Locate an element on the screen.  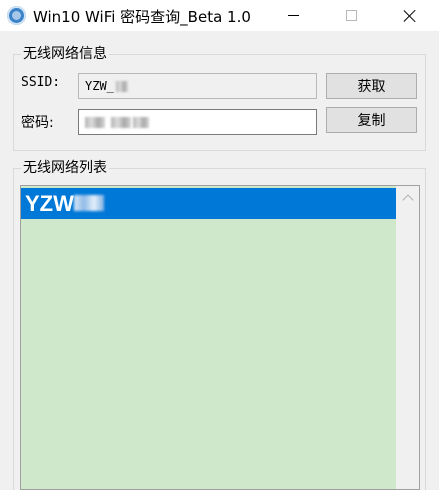
copy-button: 复制 is located at coordinates (371, 120).